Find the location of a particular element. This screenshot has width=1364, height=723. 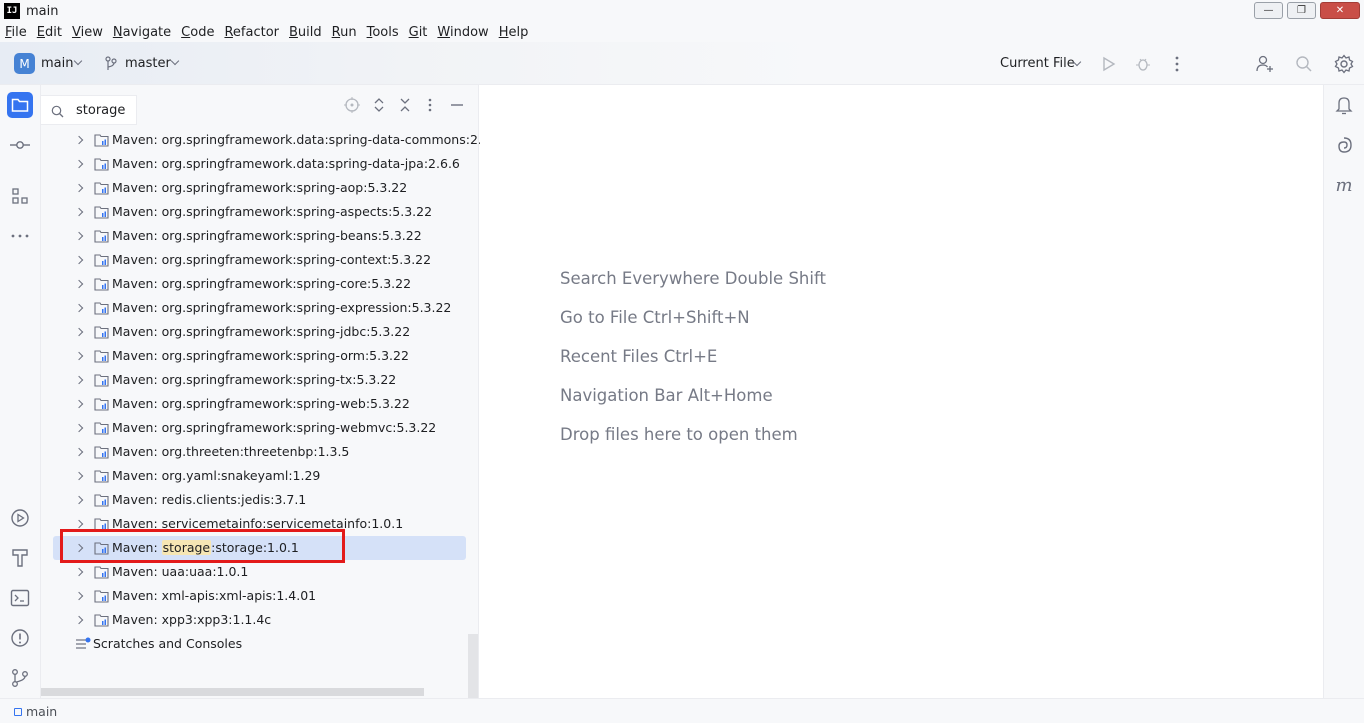

tree-row-label: Maven: uaa:uaa:1.0.1 is located at coordinates (180, 571).